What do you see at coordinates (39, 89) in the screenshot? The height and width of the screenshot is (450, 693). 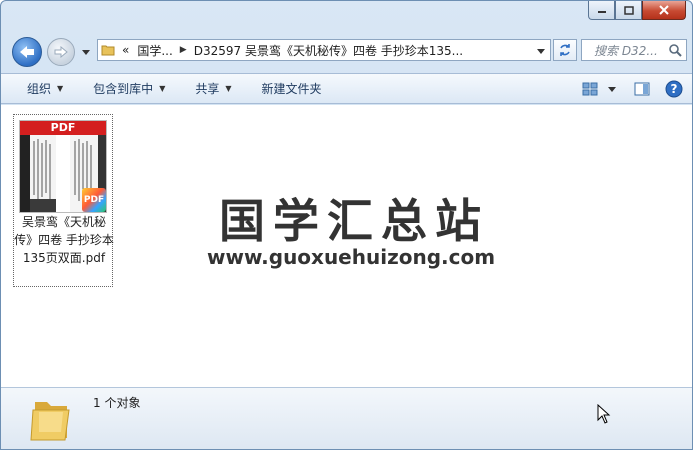 I see `organize-label: 组织` at bounding box center [39, 89].